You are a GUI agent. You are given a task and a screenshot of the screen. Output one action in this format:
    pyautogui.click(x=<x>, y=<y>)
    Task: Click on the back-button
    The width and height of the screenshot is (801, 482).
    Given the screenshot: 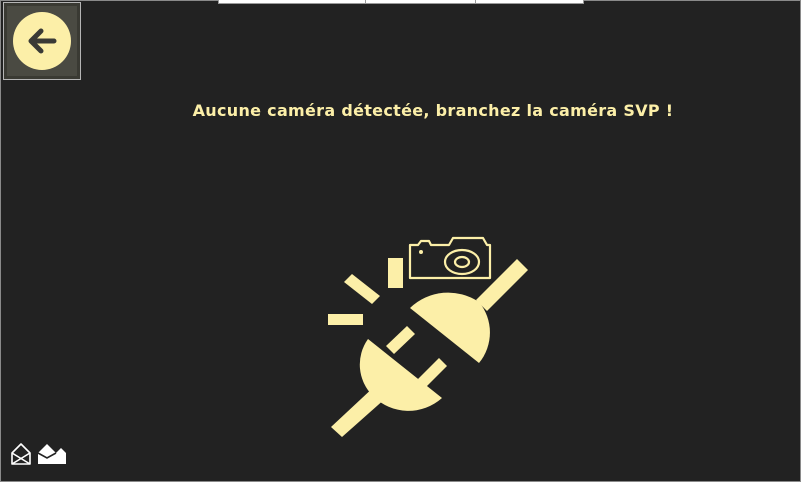 What is the action you would take?
    pyautogui.click(x=42, y=41)
    